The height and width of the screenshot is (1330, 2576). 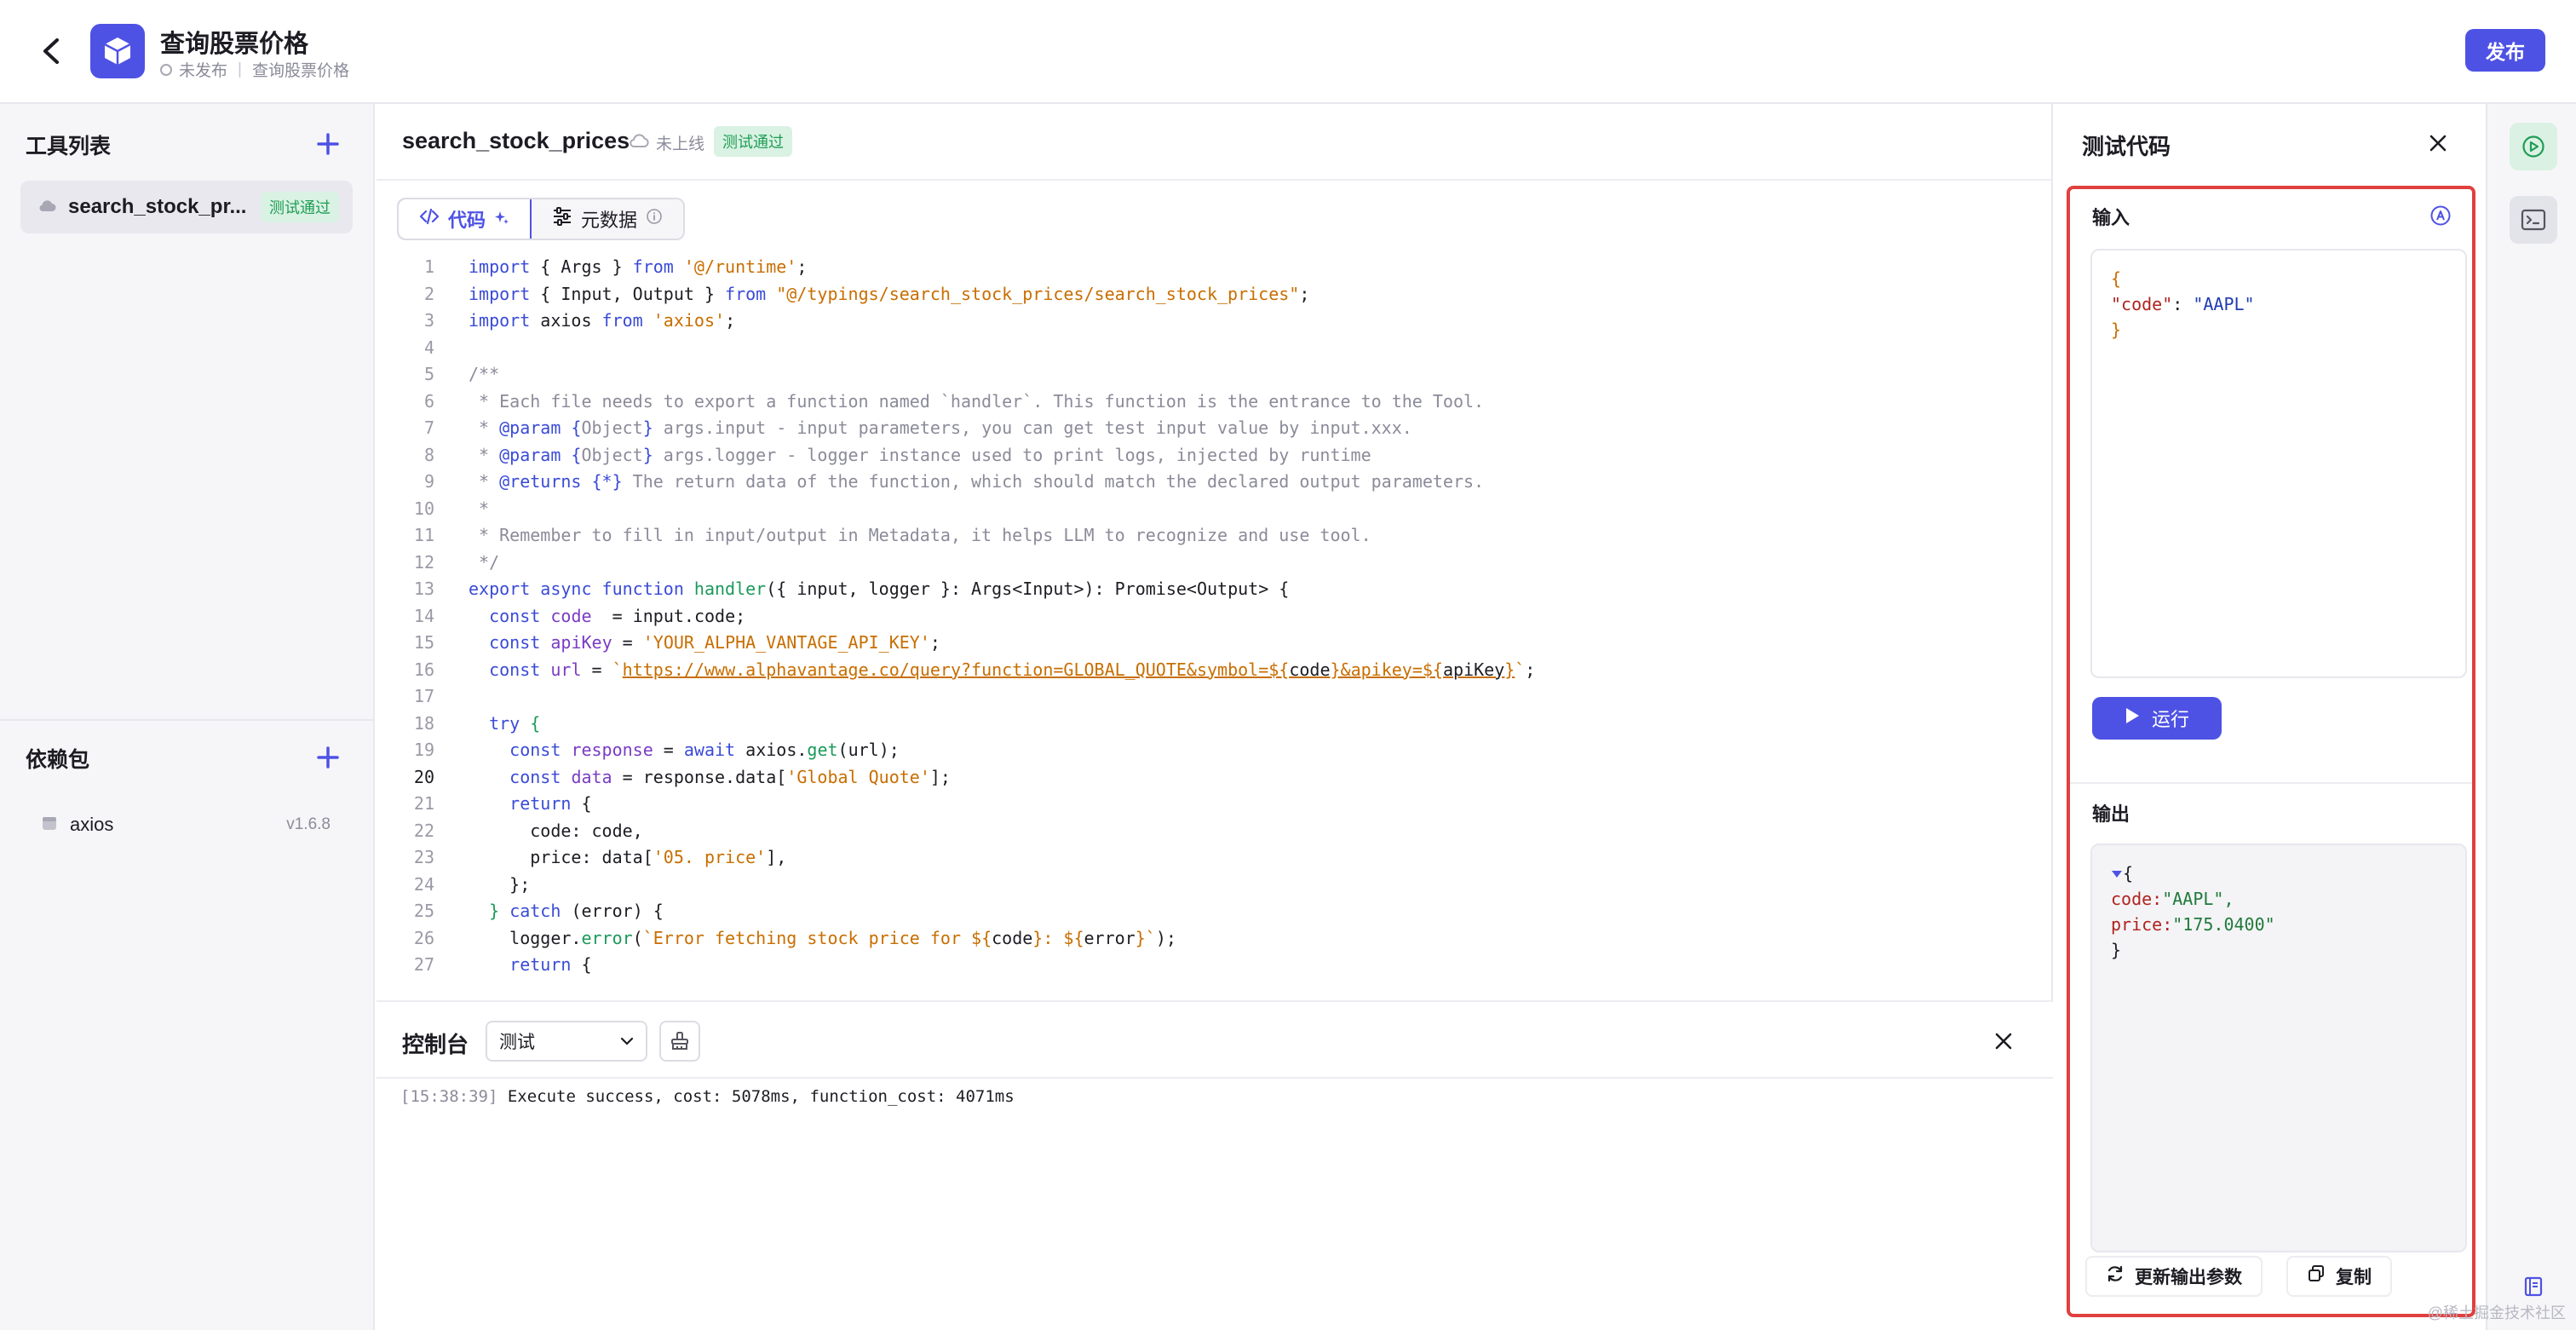 What do you see at coordinates (580, 321) in the screenshot?
I see `code-line: 3 import axios from 'axios';` at bounding box center [580, 321].